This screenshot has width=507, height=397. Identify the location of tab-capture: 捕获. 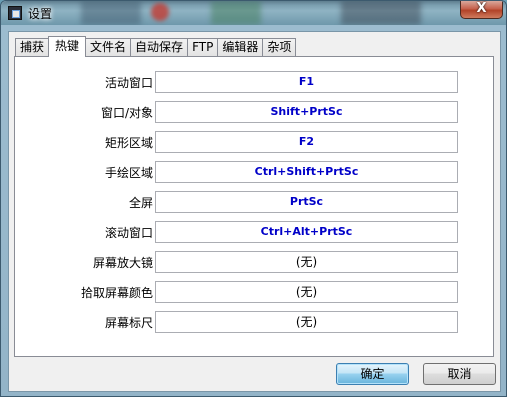
(32, 47).